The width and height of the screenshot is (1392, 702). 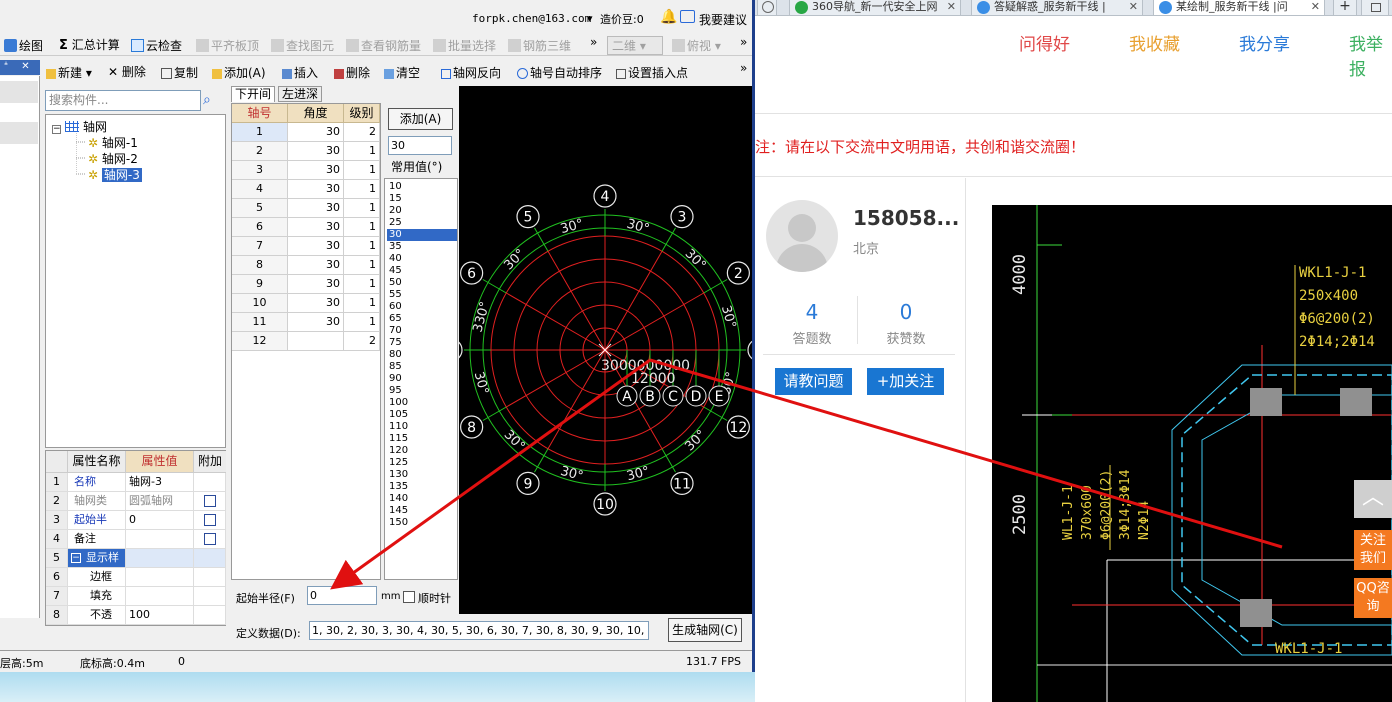 I want to click on common-value-item: 10, so click(x=422, y=187).